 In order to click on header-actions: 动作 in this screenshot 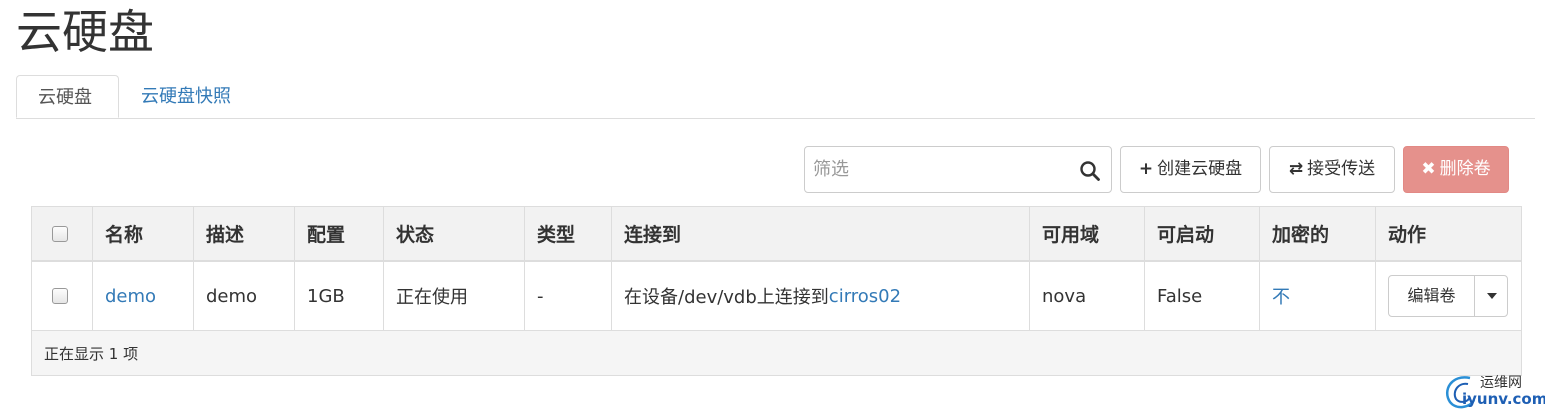, I will do `click(1407, 235)`.